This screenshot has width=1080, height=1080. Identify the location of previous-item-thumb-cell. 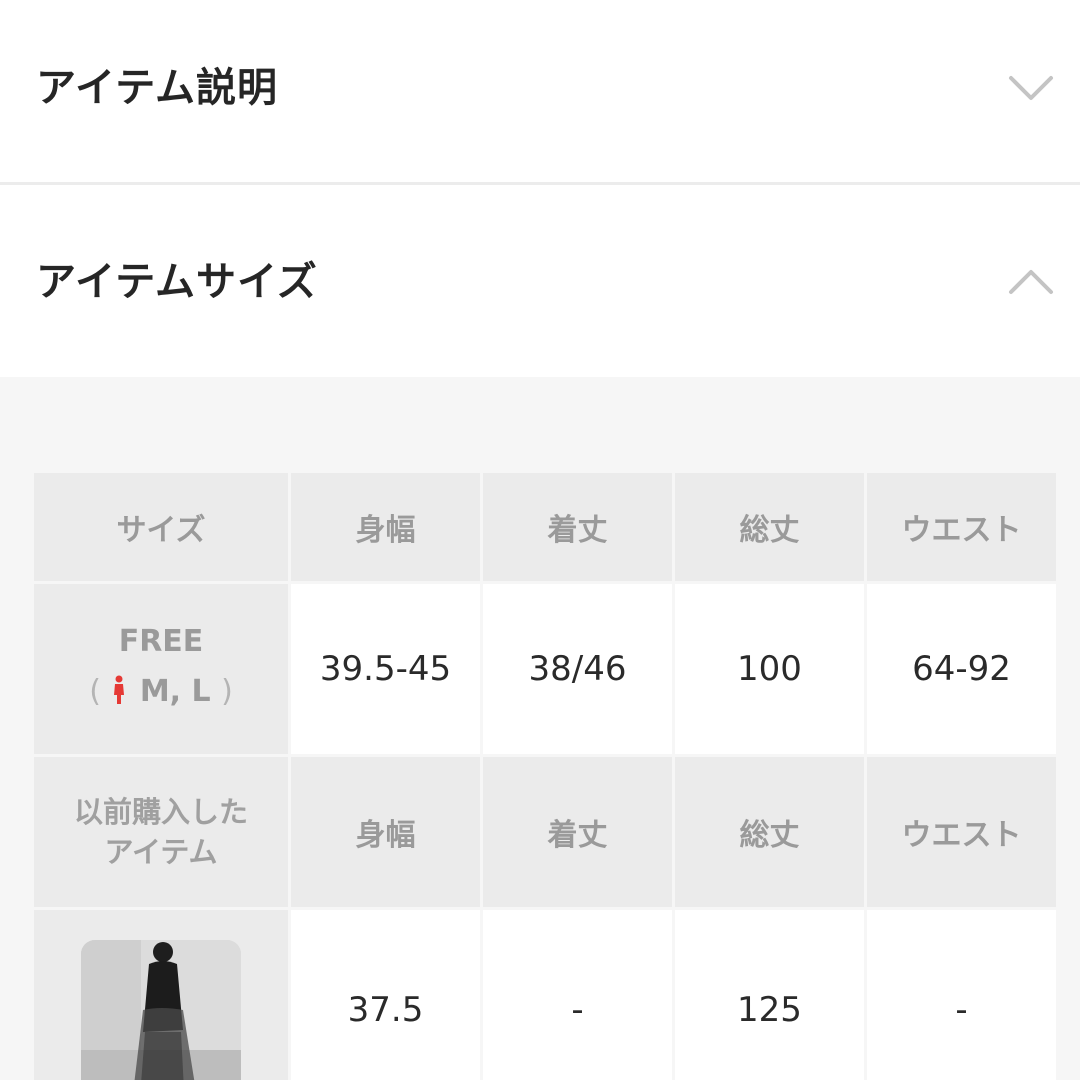
(161, 995).